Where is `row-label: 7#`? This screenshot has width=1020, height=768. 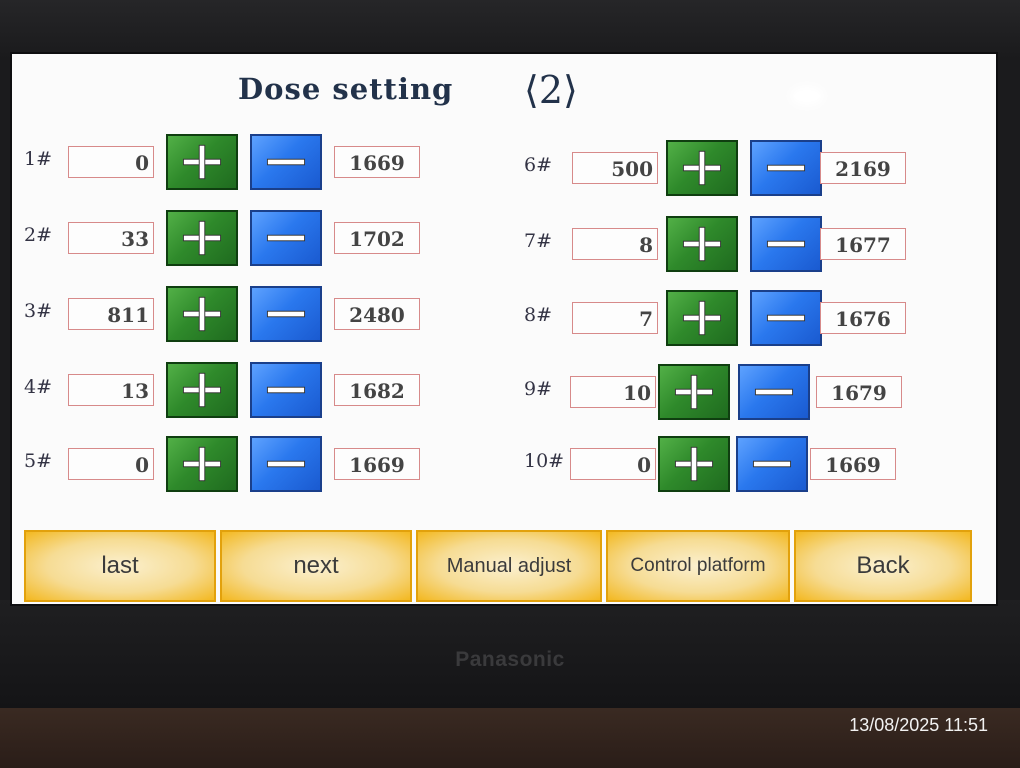
row-label: 7# is located at coordinates (538, 241).